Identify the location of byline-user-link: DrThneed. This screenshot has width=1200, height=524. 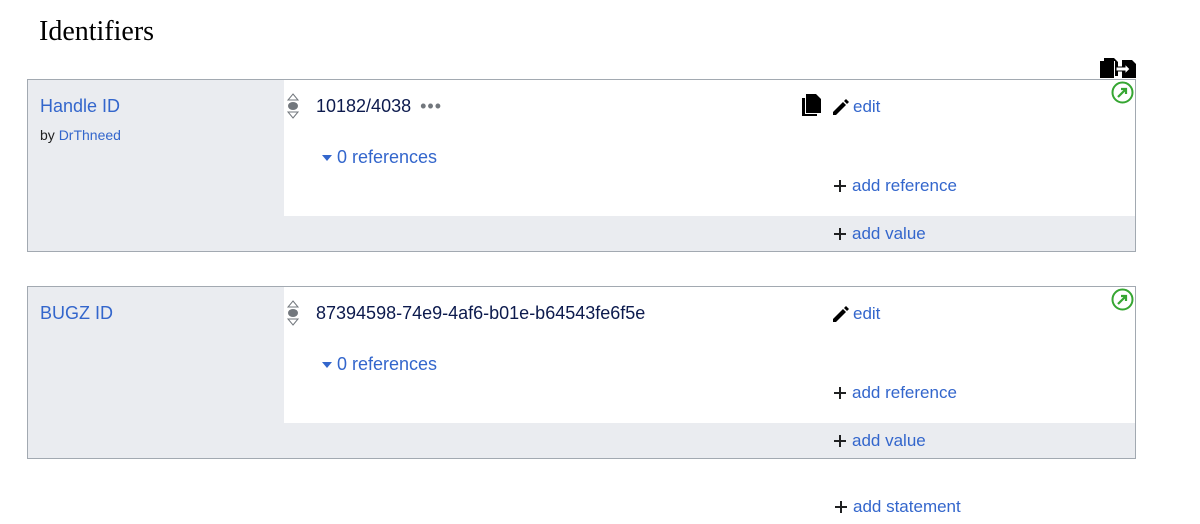
(90, 135).